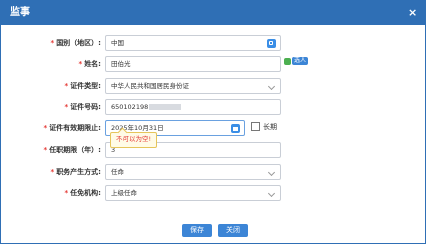 This screenshot has height=244, width=426. I want to click on id-type-select: 中华人民共和国居民身份证, so click(193, 86).